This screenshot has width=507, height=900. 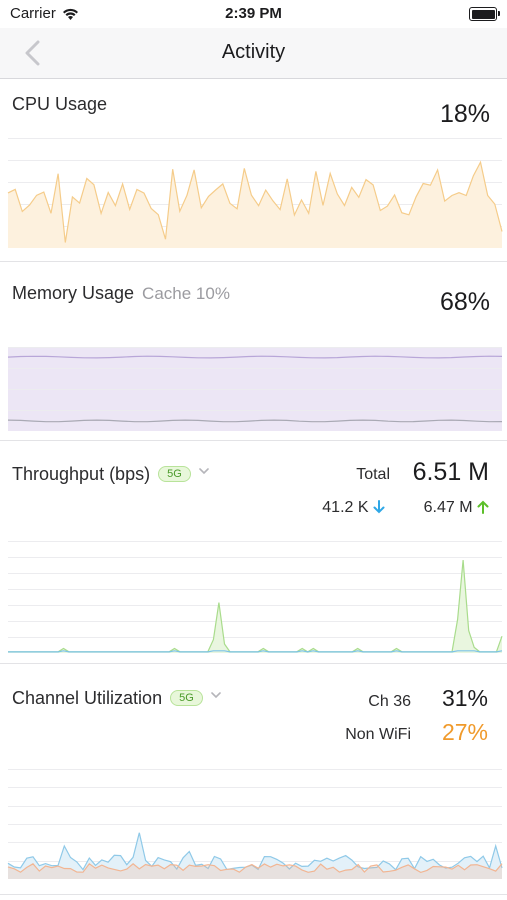 I want to click on upload-value: 6.47 M, so click(x=448, y=507).